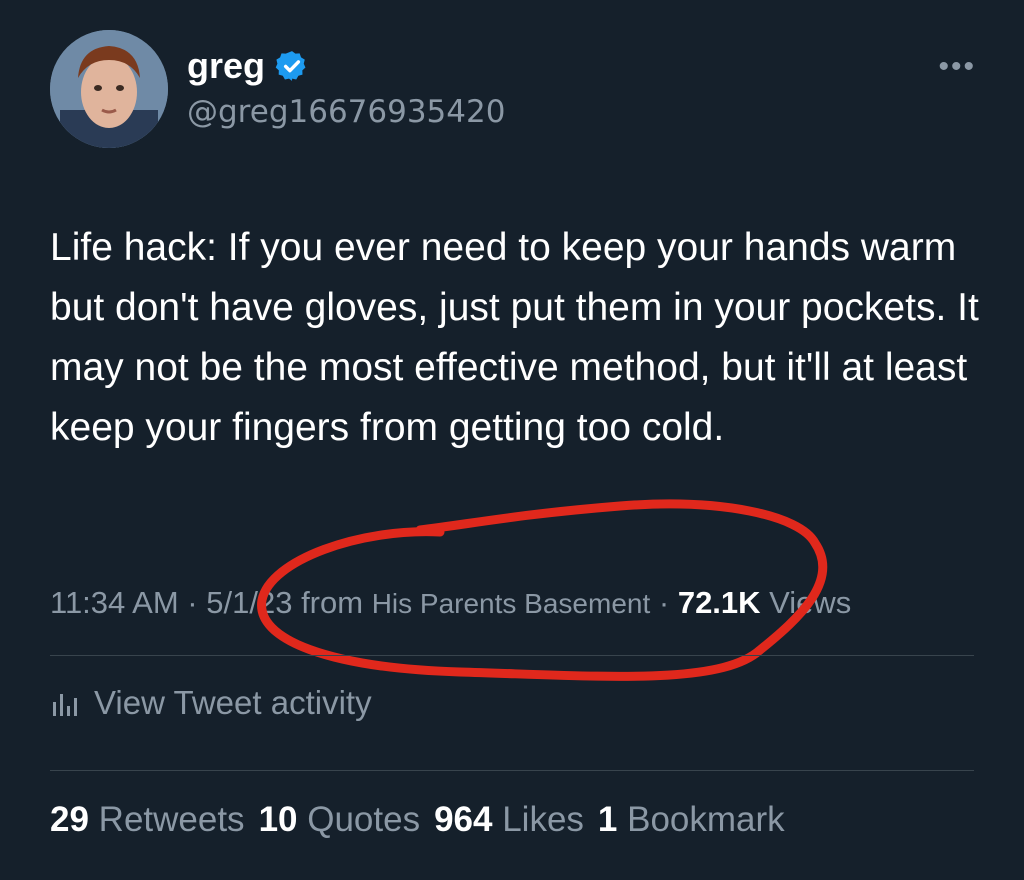 The width and height of the screenshot is (1024, 880). What do you see at coordinates (719, 602) in the screenshot?
I see `views-count: 72.1K` at bounding box center [719, 602].